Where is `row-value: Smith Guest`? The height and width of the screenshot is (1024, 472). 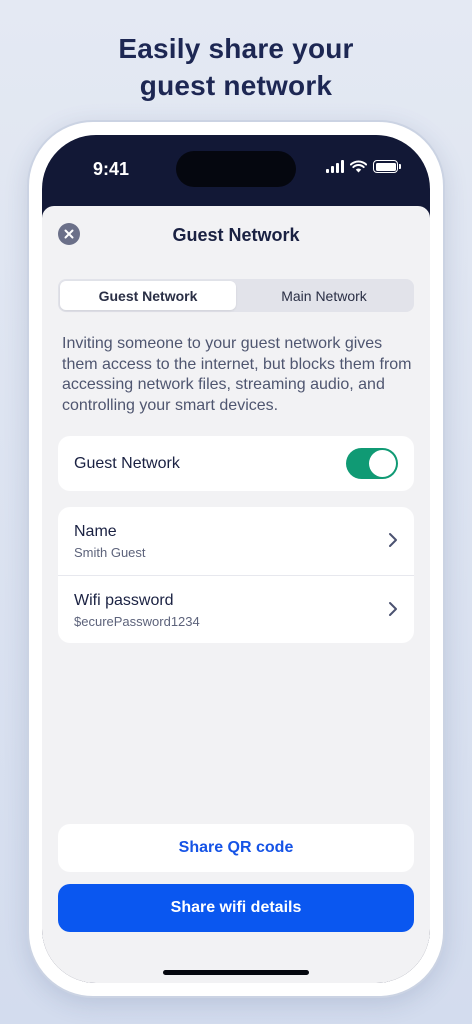 row-value: Smith Guest is located at coordinates (110, 552).